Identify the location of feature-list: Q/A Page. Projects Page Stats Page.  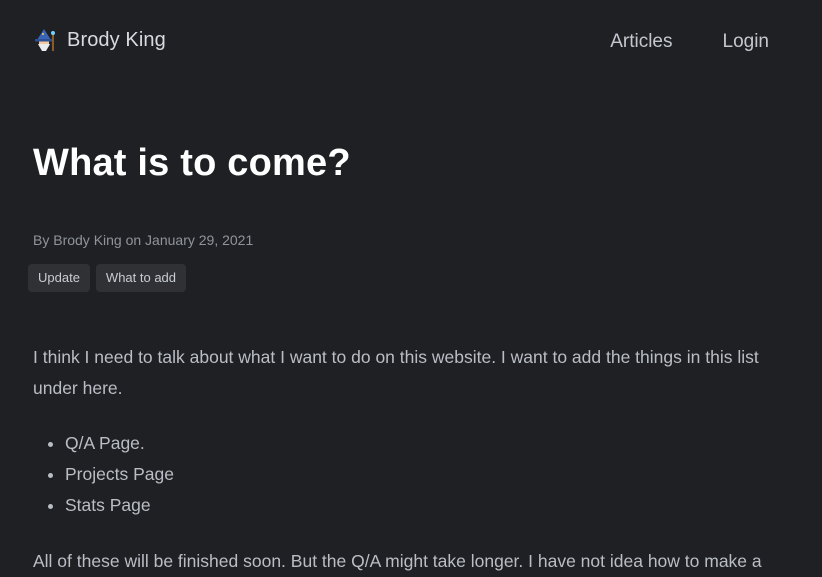
(413, 474).